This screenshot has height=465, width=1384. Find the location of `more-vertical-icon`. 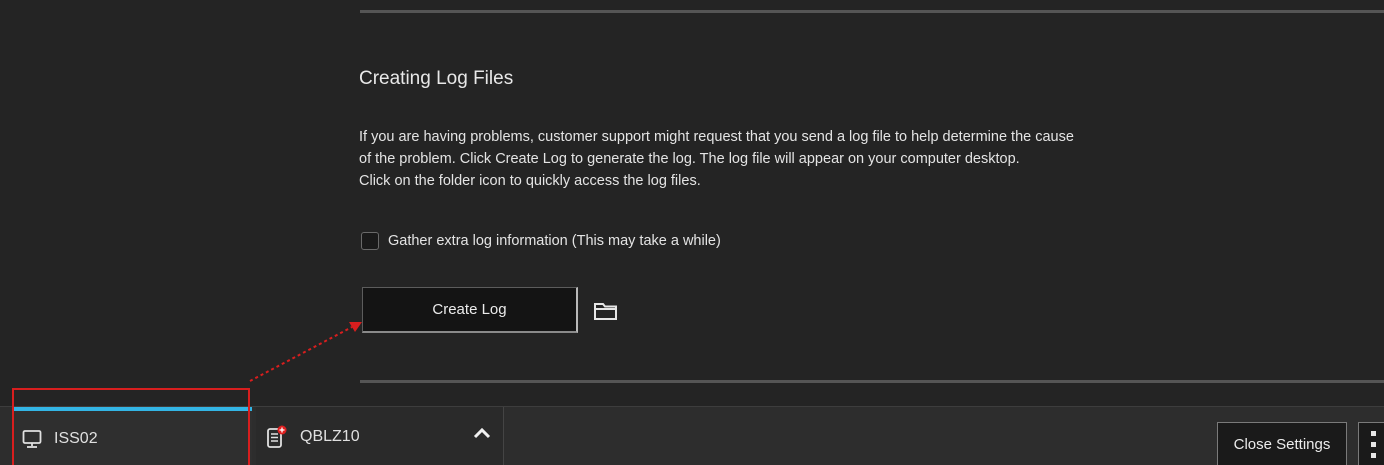

more-vertical-icon is located at coordinates (1371, 443).